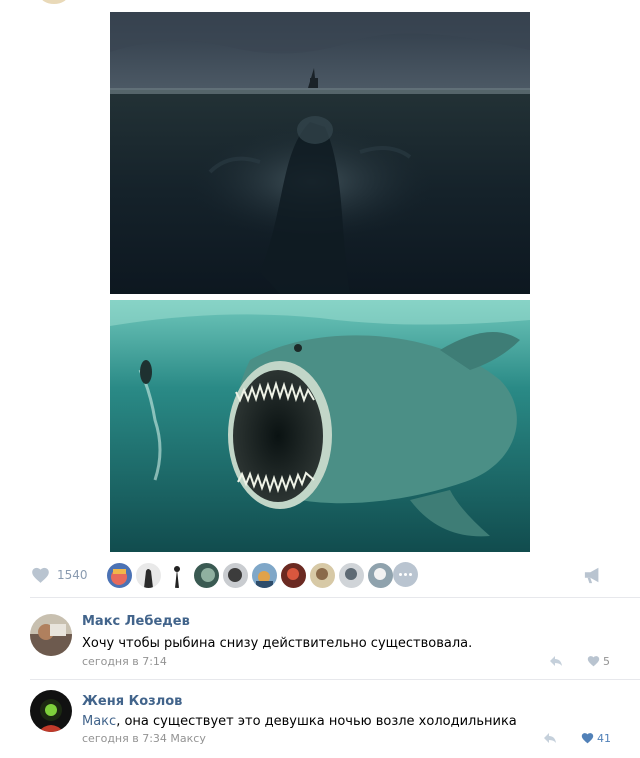  I want to click on comment-meta: сегодня в 7:34 Максу, so click(144, 738).